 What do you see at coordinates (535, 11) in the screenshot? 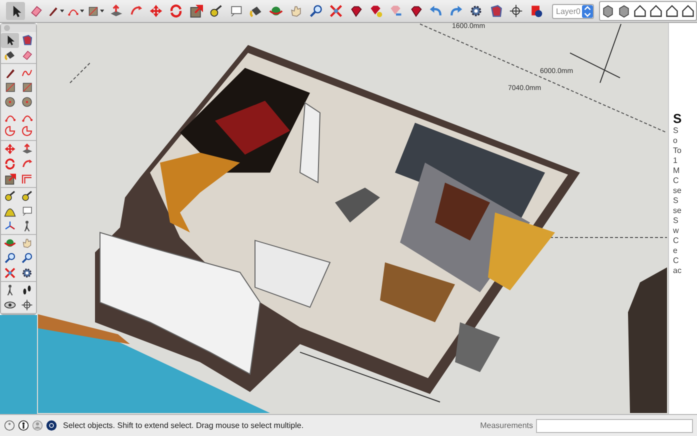
I see `extension-icon` at bounding box center [535, 11].